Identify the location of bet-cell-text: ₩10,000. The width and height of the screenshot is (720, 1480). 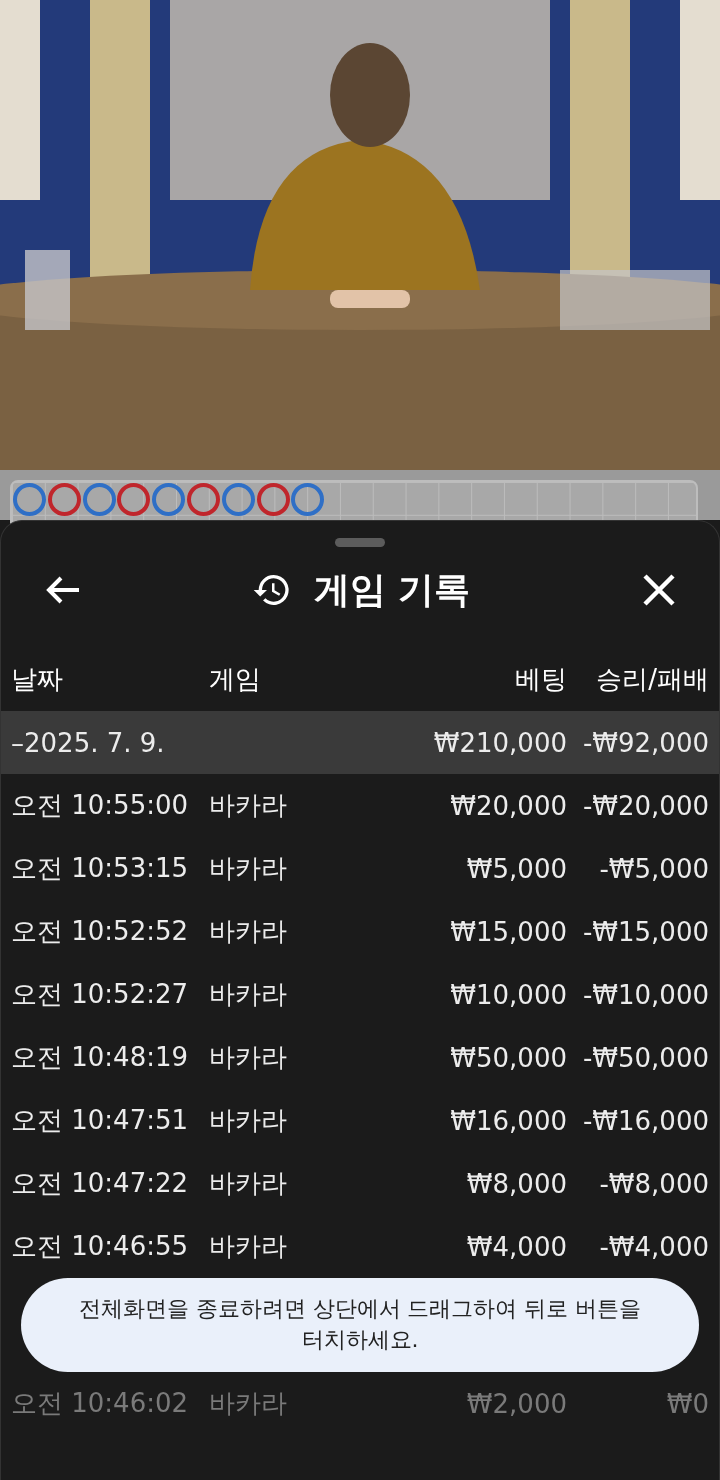
(508, 994).